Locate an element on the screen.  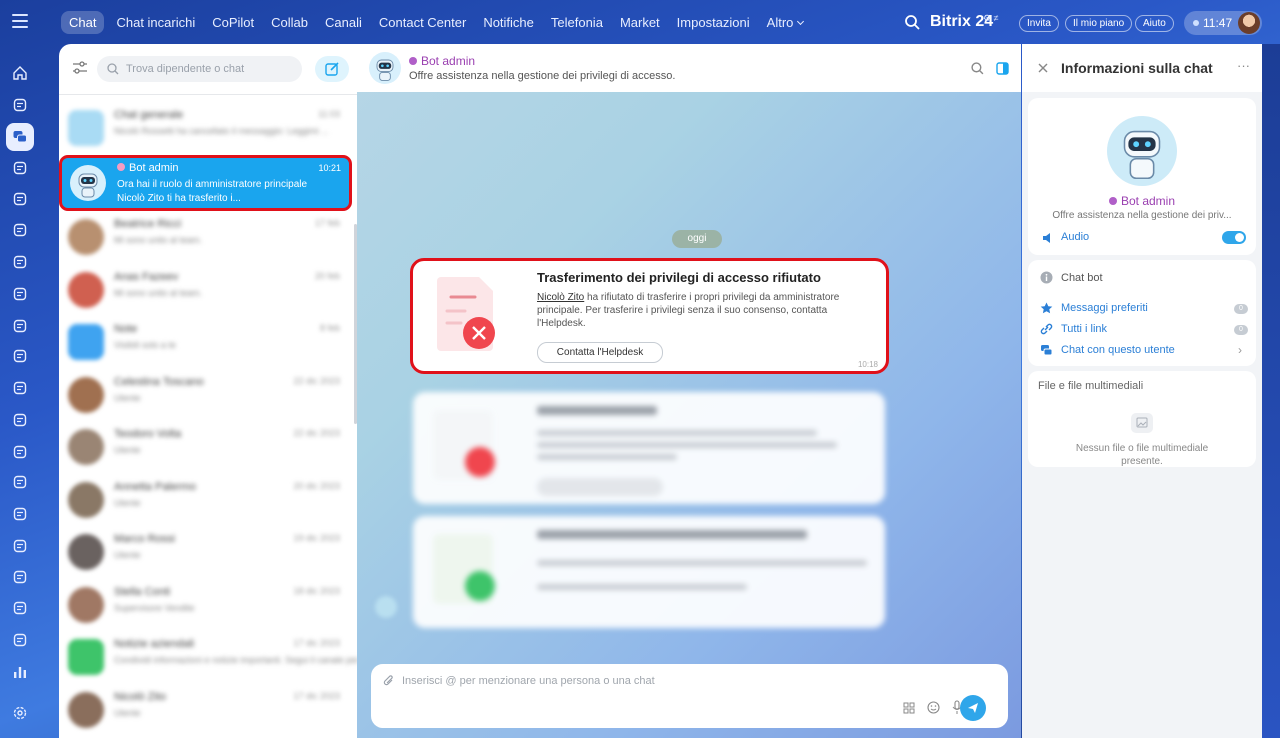
chat-icon is located at coordinates (20, 137).